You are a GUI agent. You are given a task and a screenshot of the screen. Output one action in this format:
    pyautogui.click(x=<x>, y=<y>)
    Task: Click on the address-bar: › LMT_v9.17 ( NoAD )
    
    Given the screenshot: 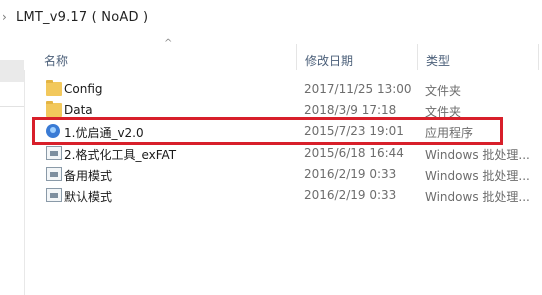 What is the action you would take?
    pyautogui.click(x=271, y=18)
    